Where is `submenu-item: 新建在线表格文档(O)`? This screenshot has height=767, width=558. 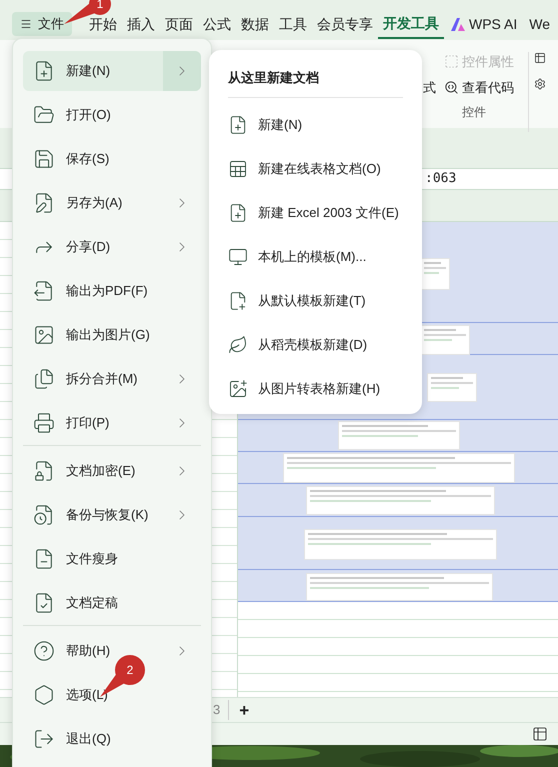
submenu-item: 新建在线表格文档(O) is located at coordinates (315, 168).